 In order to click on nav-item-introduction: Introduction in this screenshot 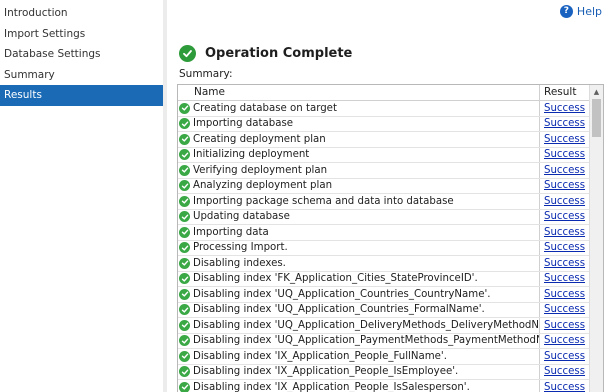, I will do `click(81, 13)`.